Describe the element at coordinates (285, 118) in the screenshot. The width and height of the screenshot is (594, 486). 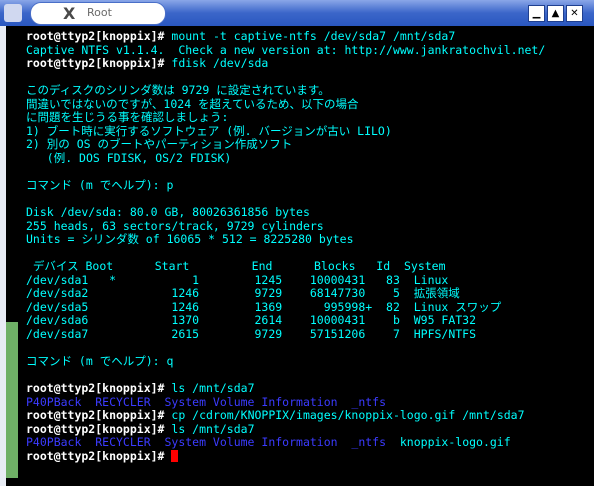
I see `terminal-line: に問題を生じうる事を確認しましょう:` at that location.